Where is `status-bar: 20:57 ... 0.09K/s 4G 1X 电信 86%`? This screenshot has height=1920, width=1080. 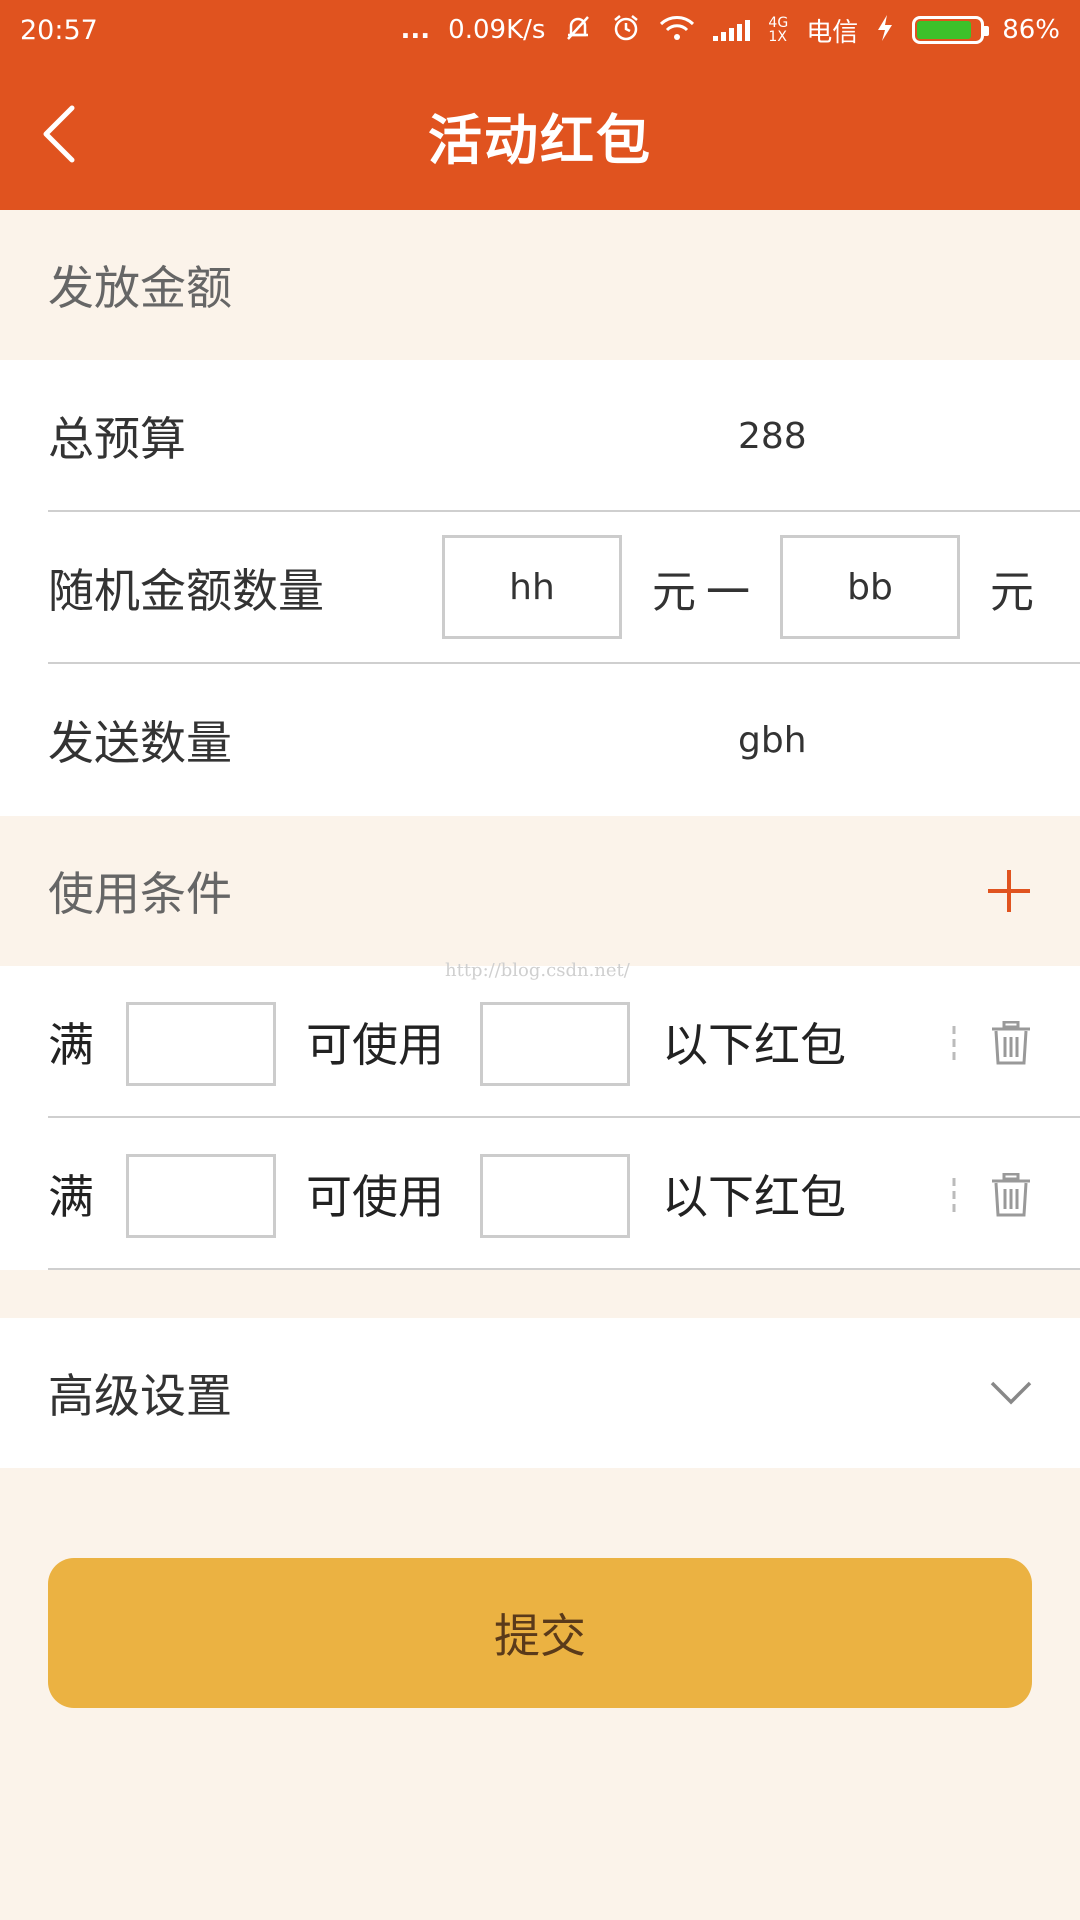
status-bar: 20:57 ... 0.09K/s 4G 1X 电信 86% is located at coordinates (540, 30).